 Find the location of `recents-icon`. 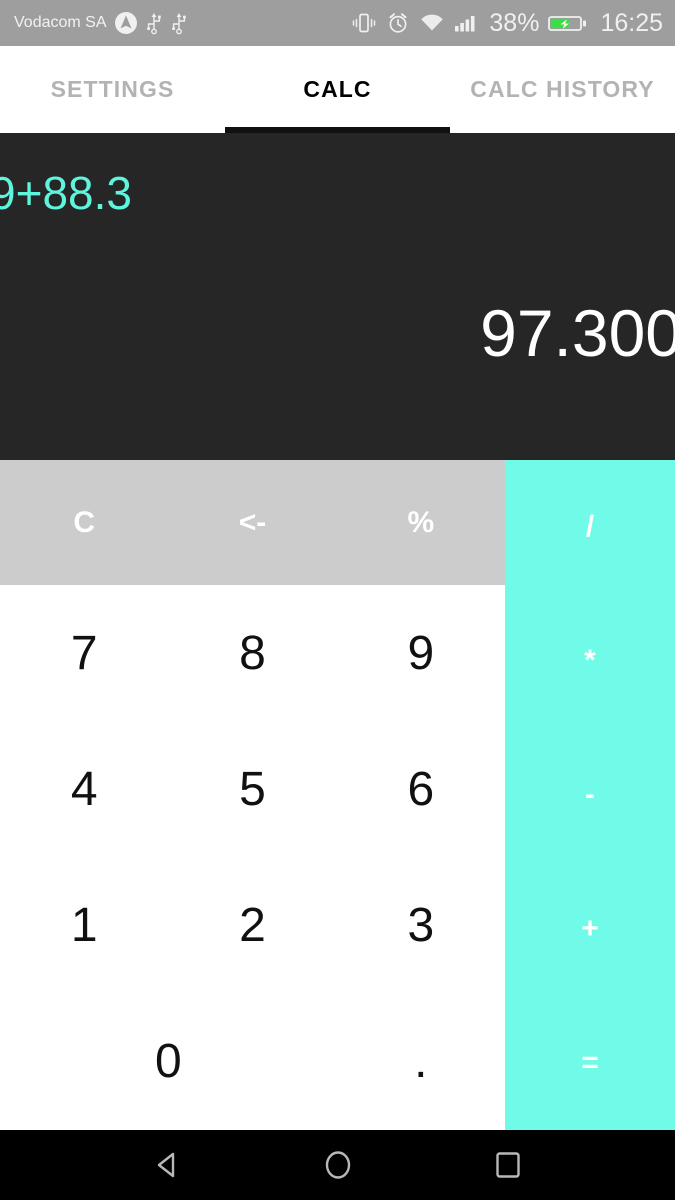

recents-icon is located at coordinates (508, 1165).